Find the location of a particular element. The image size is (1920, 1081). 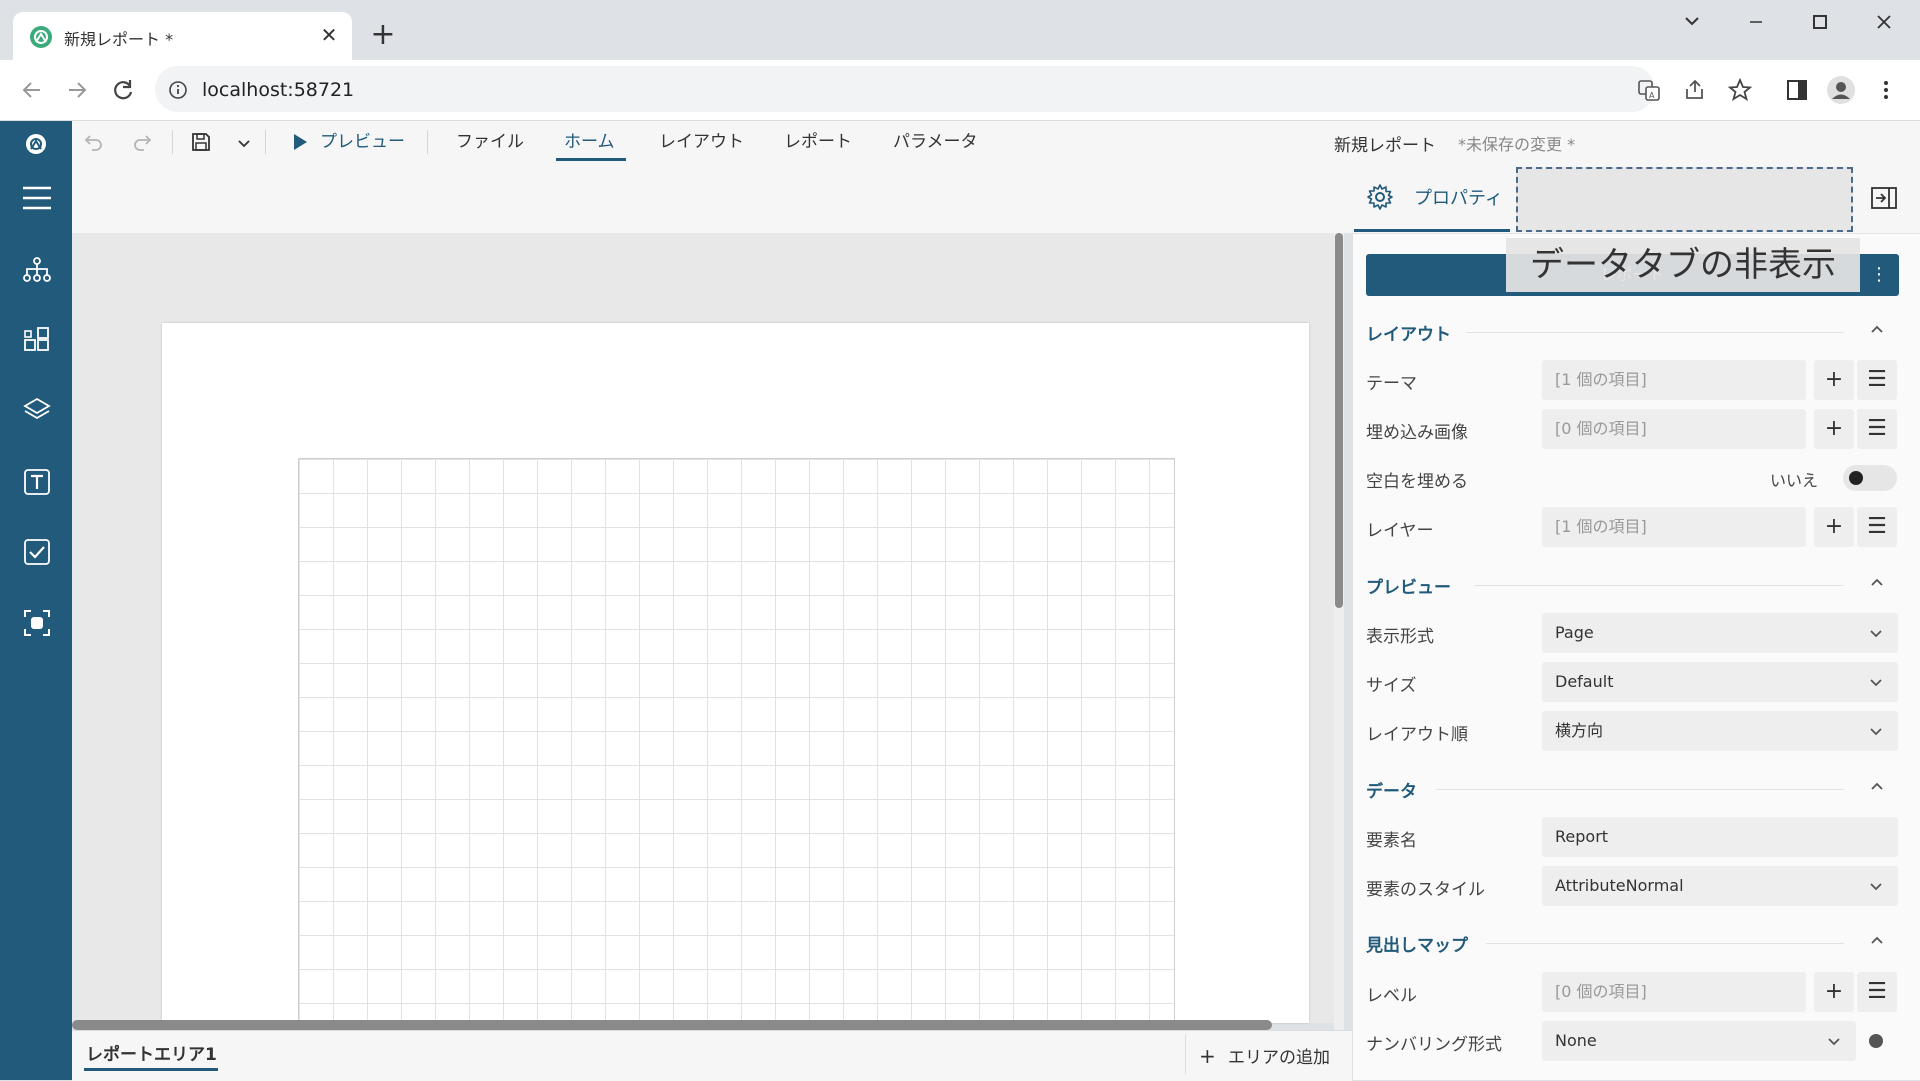

new-tab-icon: + is located at coordinates (383, 35).